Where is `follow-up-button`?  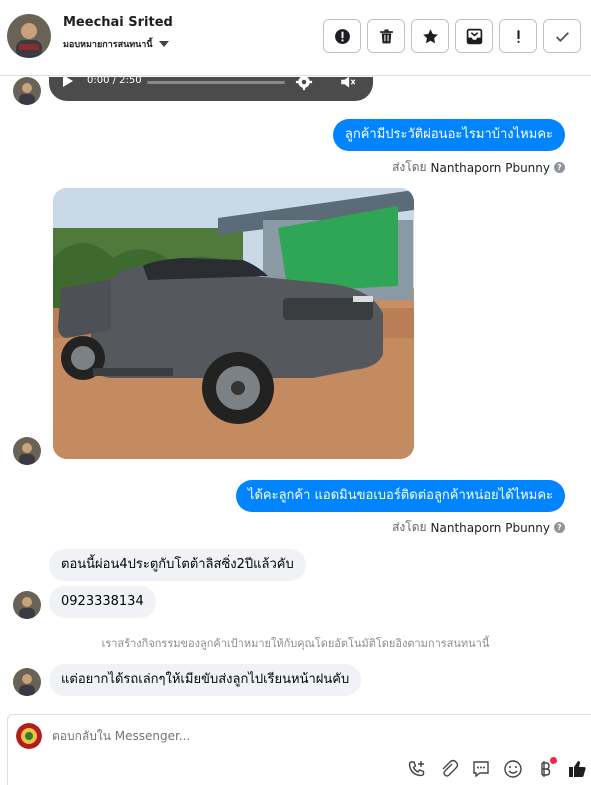 follow-up-button is located at coordinates (518, 36).